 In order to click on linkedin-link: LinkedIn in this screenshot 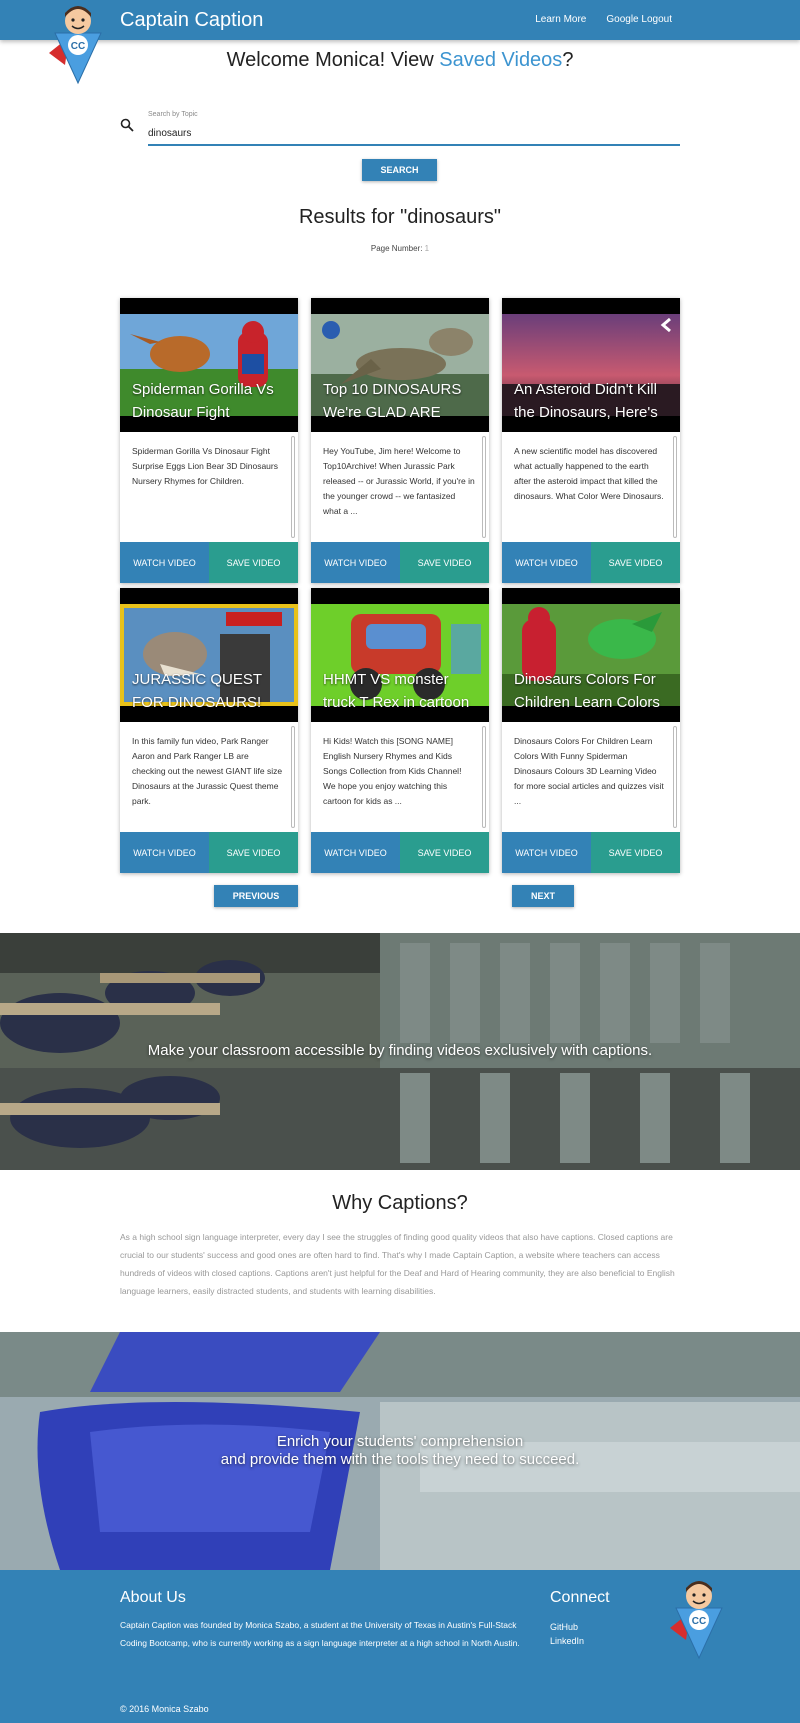, I will do `click(567, 1641)`.